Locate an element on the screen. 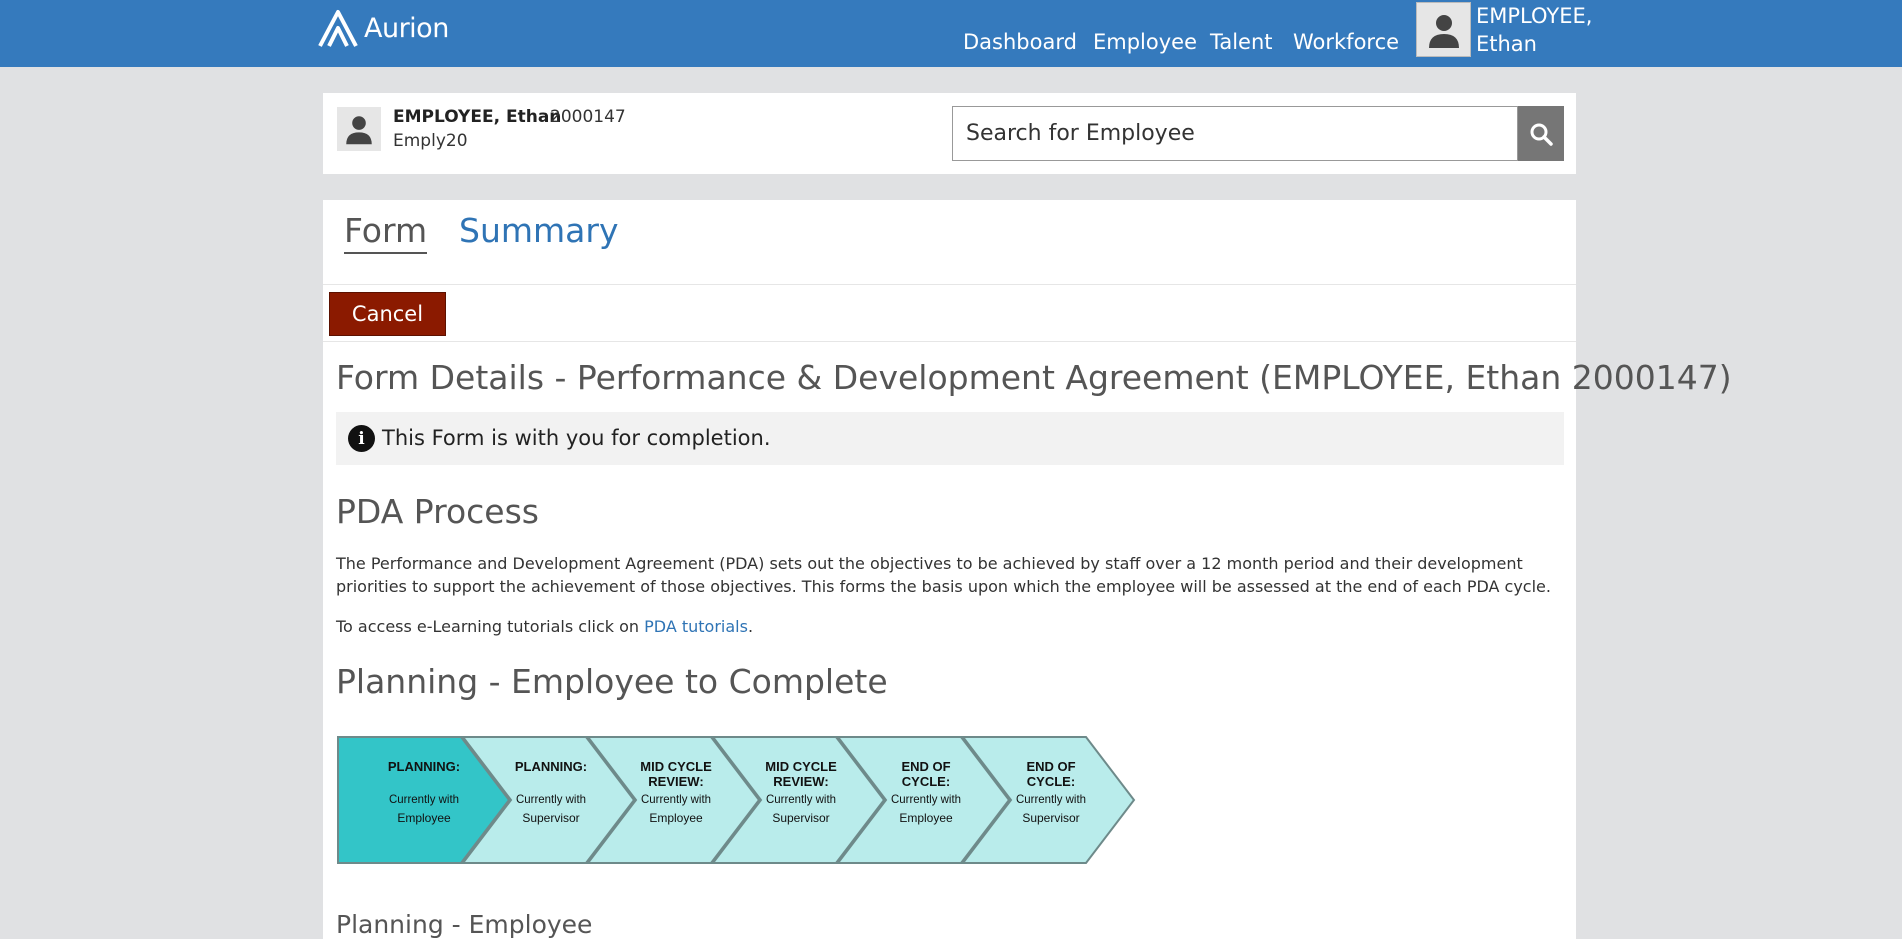 This screenshot has width=1902, height=939. employee-code: Emply20 is located at coordinates (430, 141).